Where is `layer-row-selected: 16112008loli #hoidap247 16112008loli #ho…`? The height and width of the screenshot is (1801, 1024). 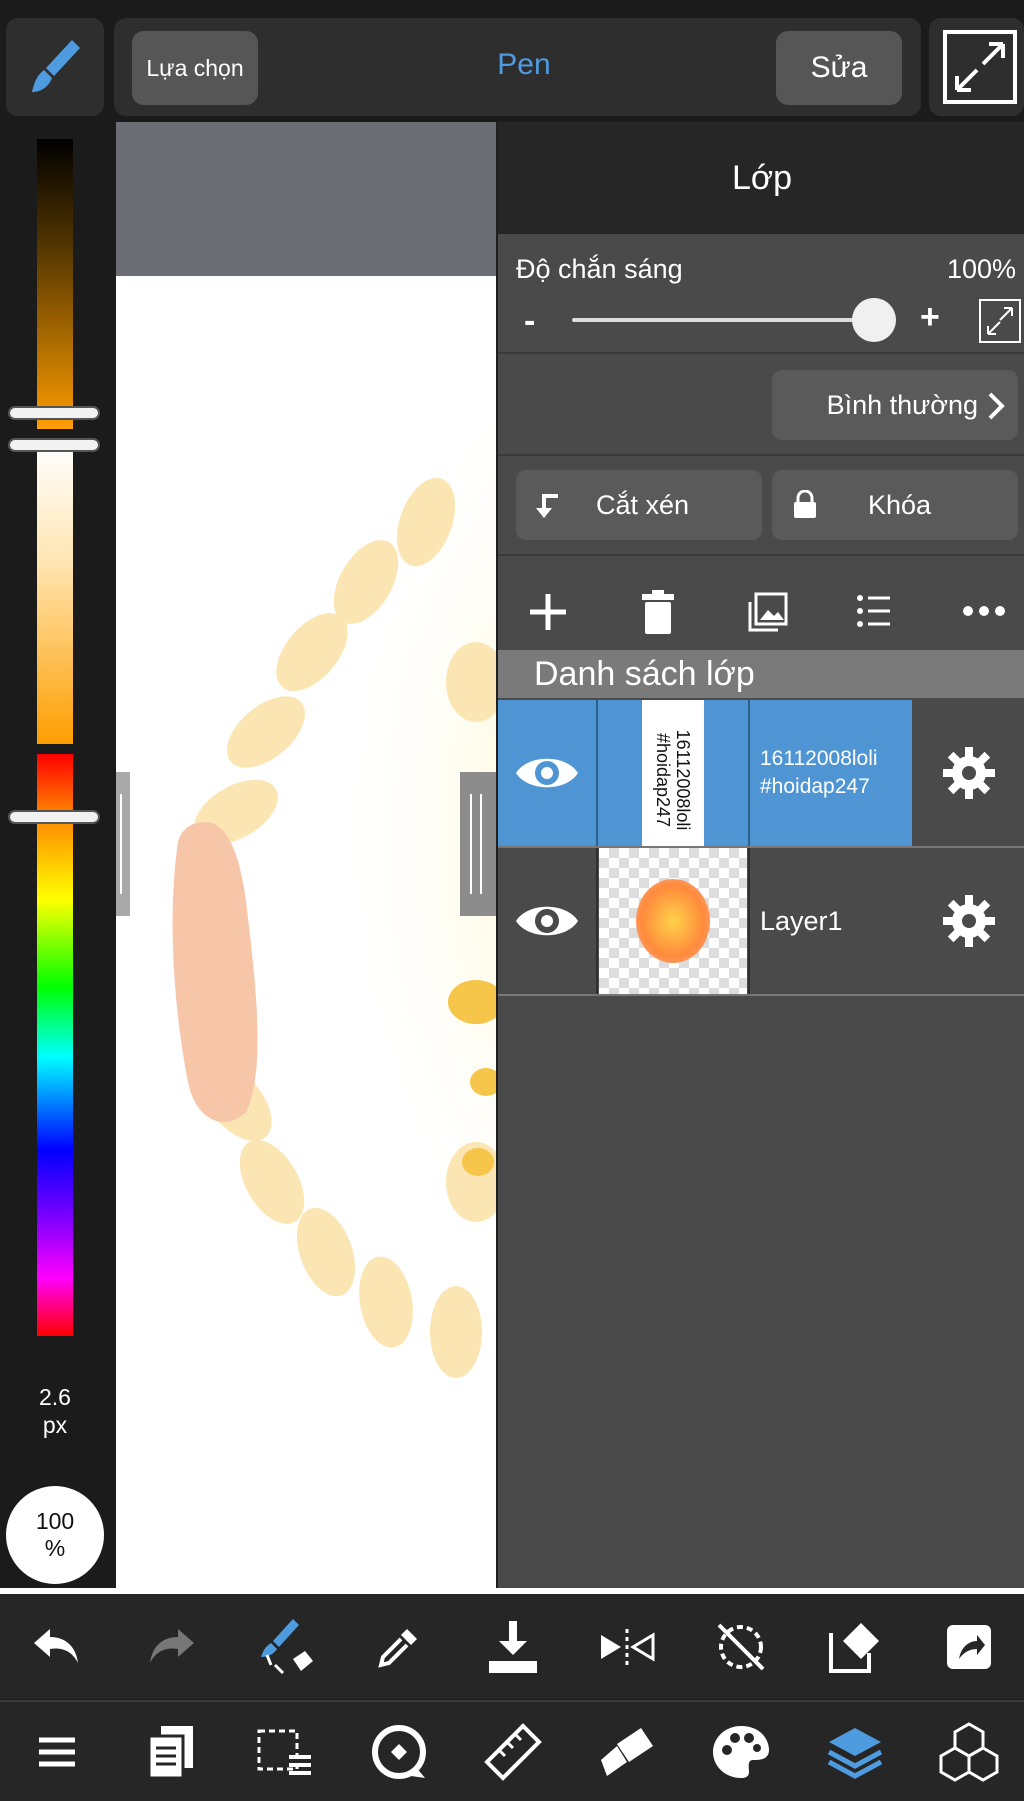
layer-row-selected: 16112008loli #hoidap247 16112008loli #ho… is located at coordinates (761, 774).